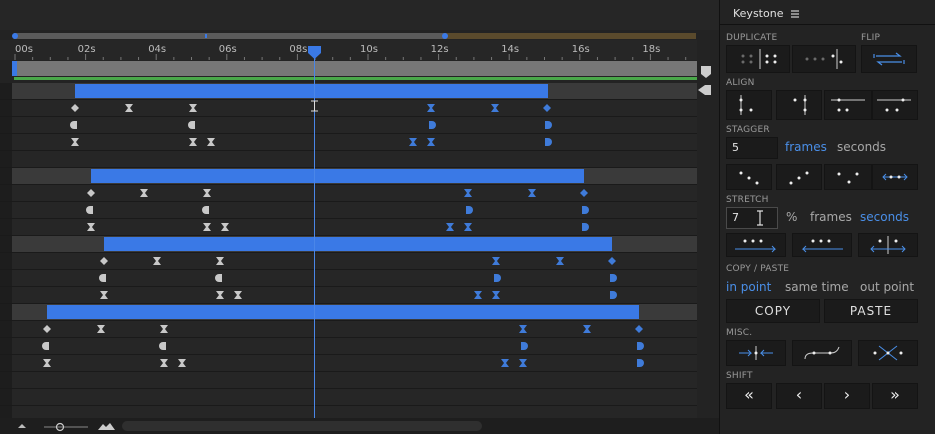 The height and width of the screenshot is (434, 935). Describe the element at coordinates (706, 72) in the screenshot. I see `marker-icon` at that location.